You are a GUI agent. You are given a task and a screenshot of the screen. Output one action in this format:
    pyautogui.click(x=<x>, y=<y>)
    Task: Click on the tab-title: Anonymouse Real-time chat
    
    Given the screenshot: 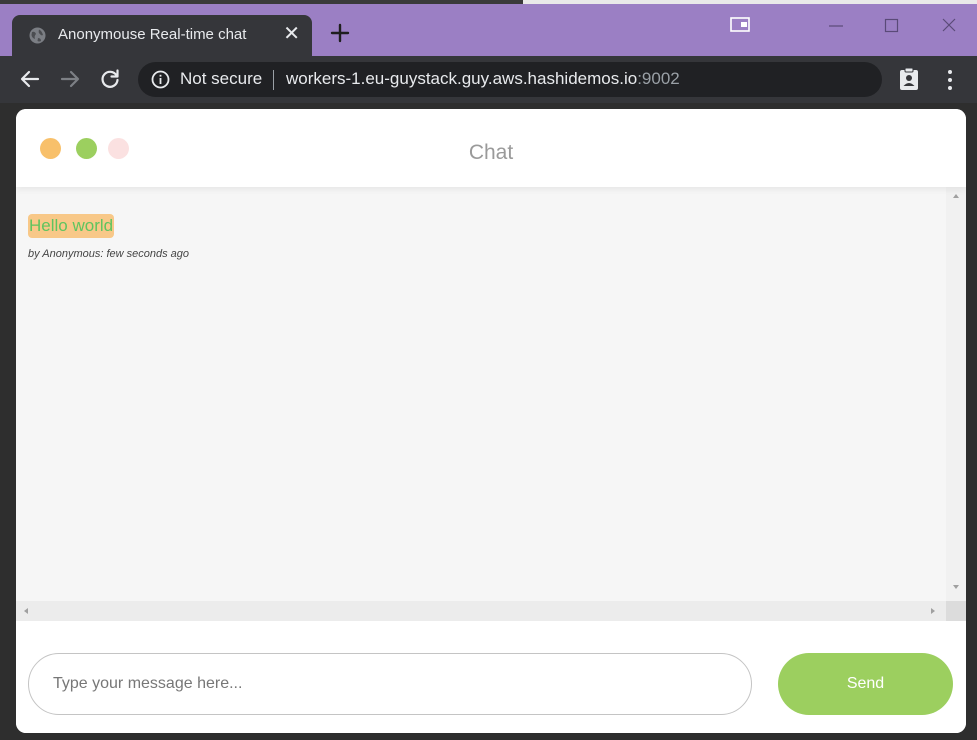 What is the action you would take?
    pyautogui.click(x=152, y=34)
    